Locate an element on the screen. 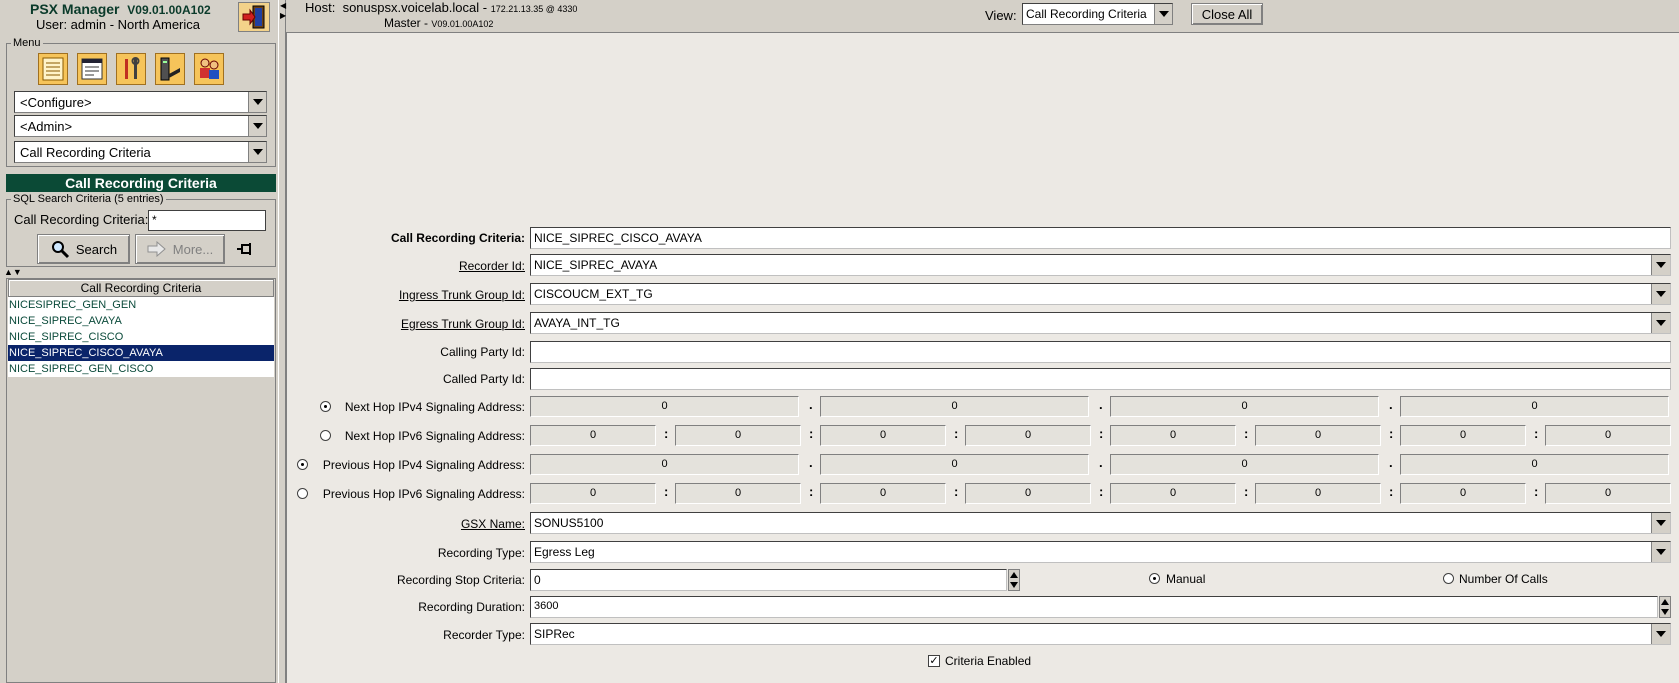 This screenshot has height=683, width=1679. list-item-selected: NICE_SIPREC_CISCO_AVAYA is located at coordinates (141, 353).